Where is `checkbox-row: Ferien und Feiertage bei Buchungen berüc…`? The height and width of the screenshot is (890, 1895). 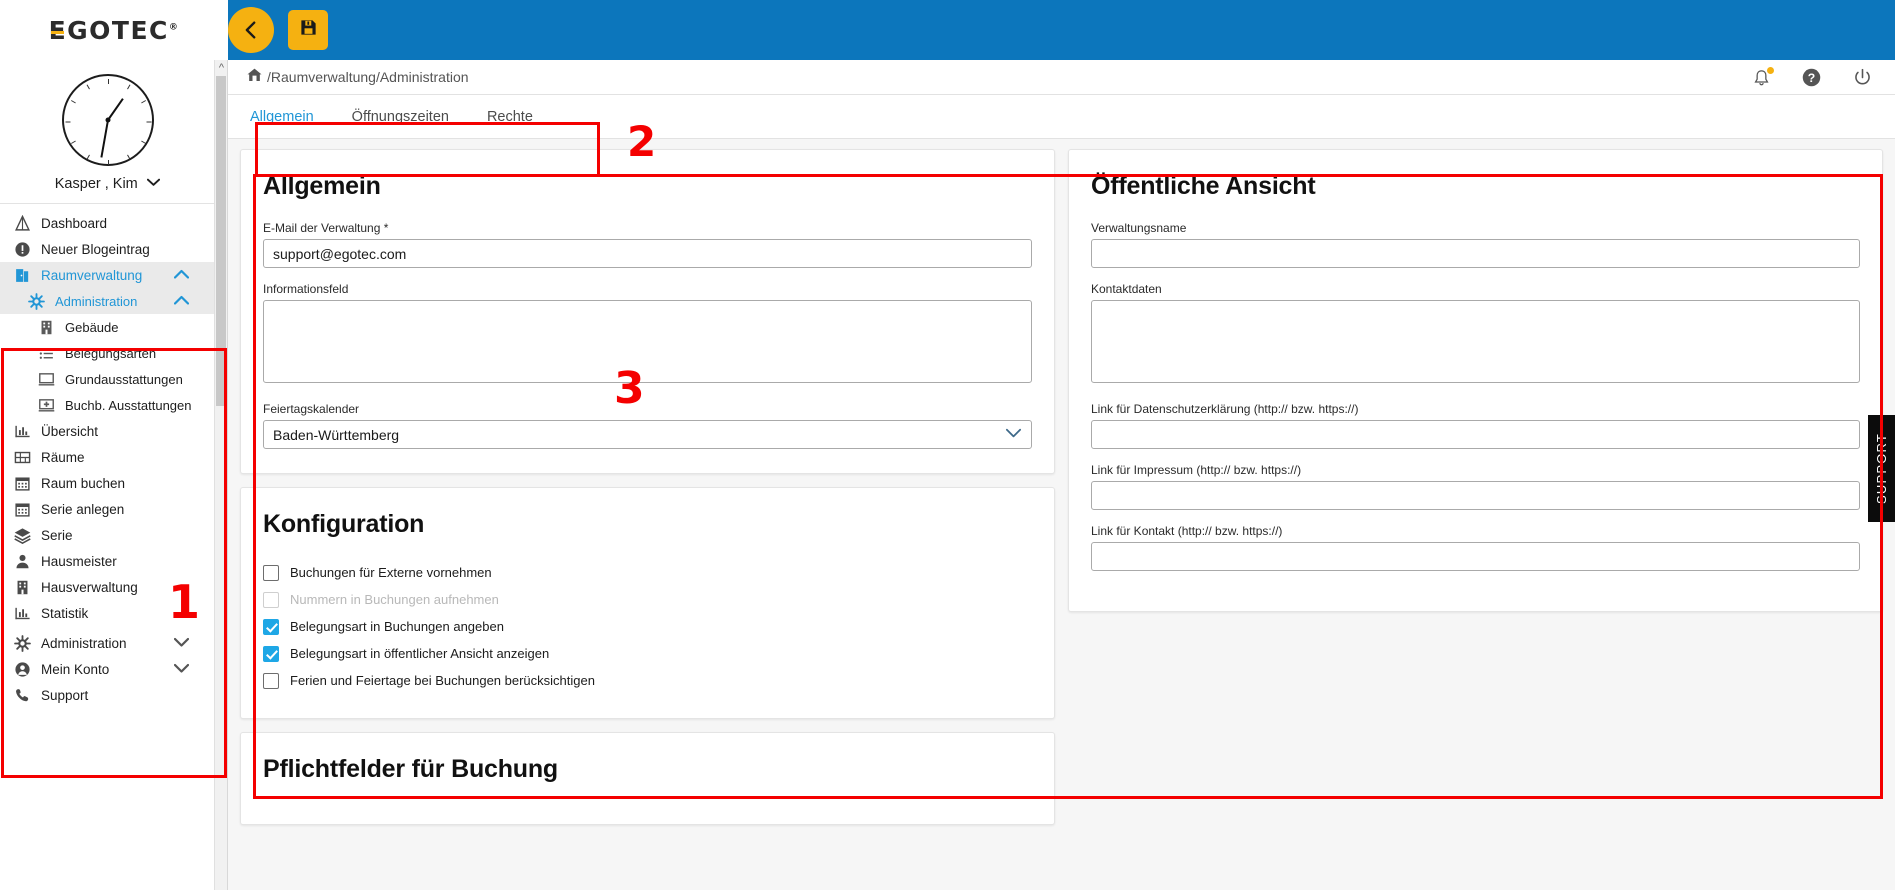 checkbox-row: Ferien und Feiertage bei Buchungen berüc… is located at coordinates (647, 680).